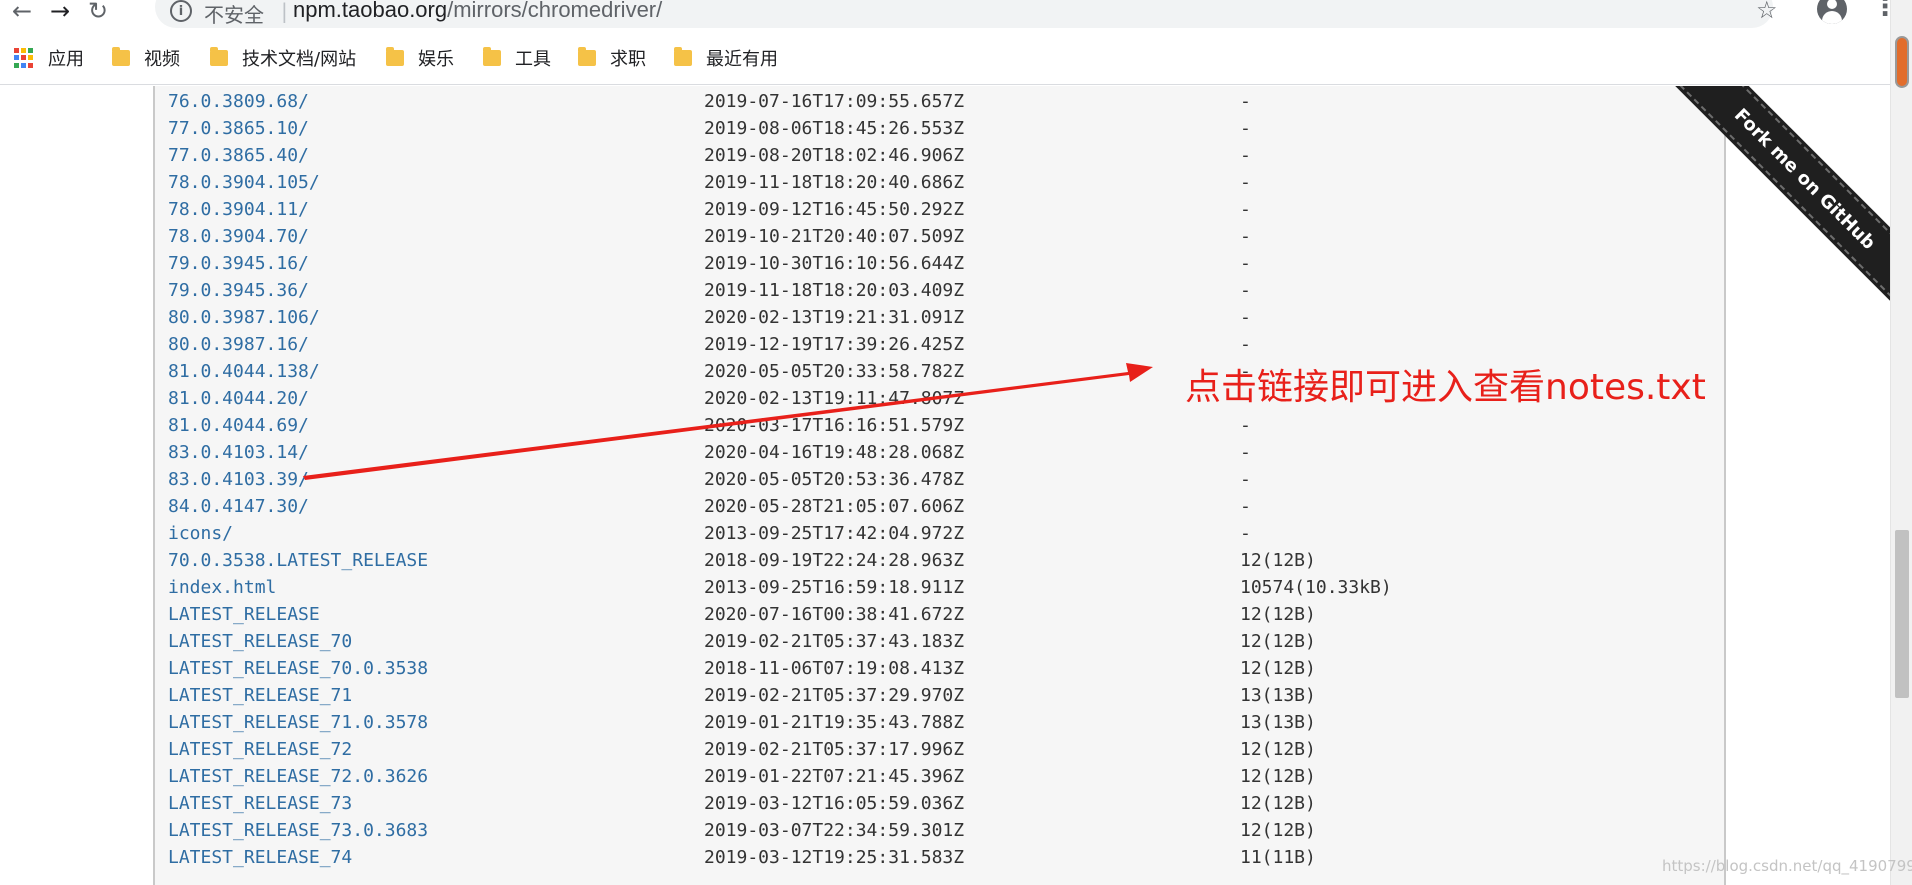 The width and height of the screenshot is (1912, 885). I want to click on file-link: LATEST_RELEASE_74, so click(260, 857).